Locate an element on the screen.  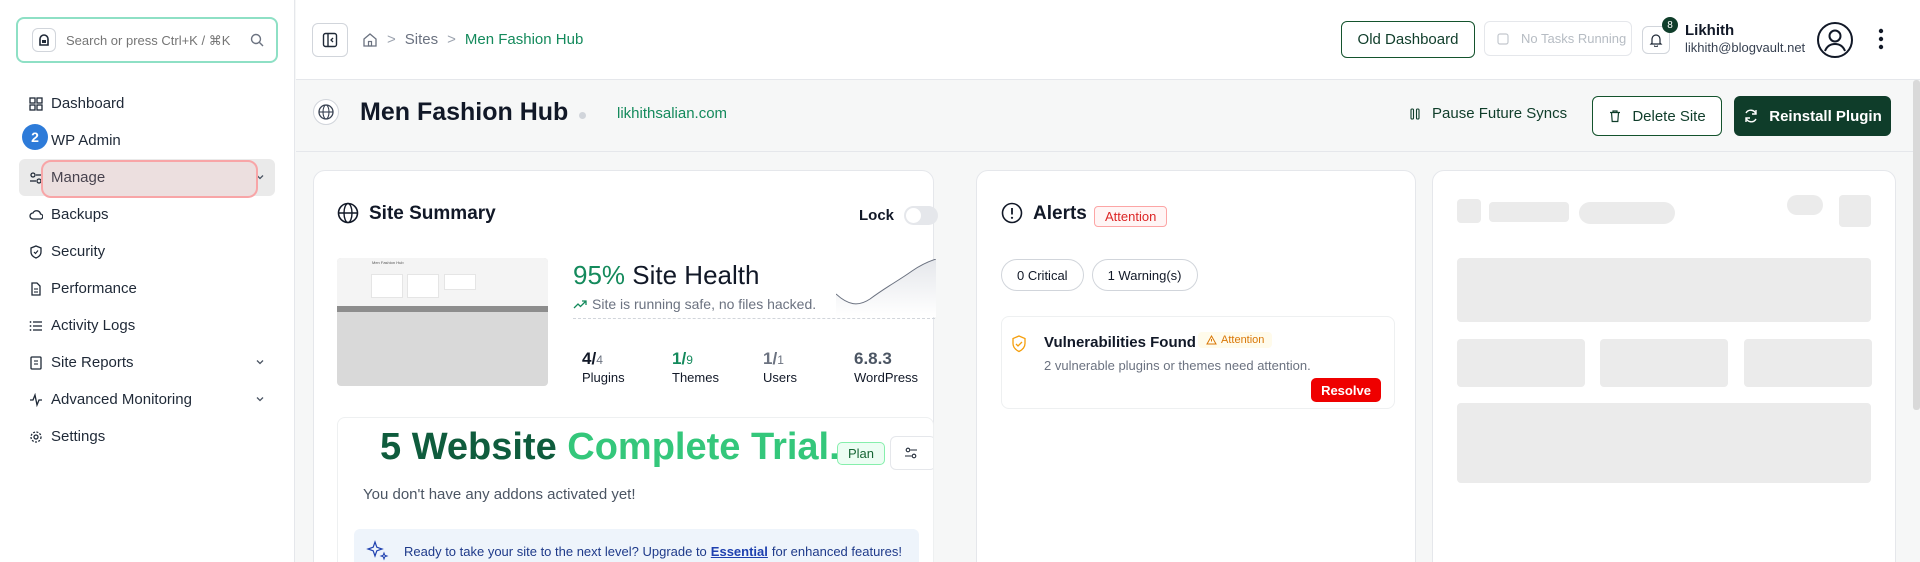
plan-title-part: Complete Trial. is located at coordinates (703, 447).